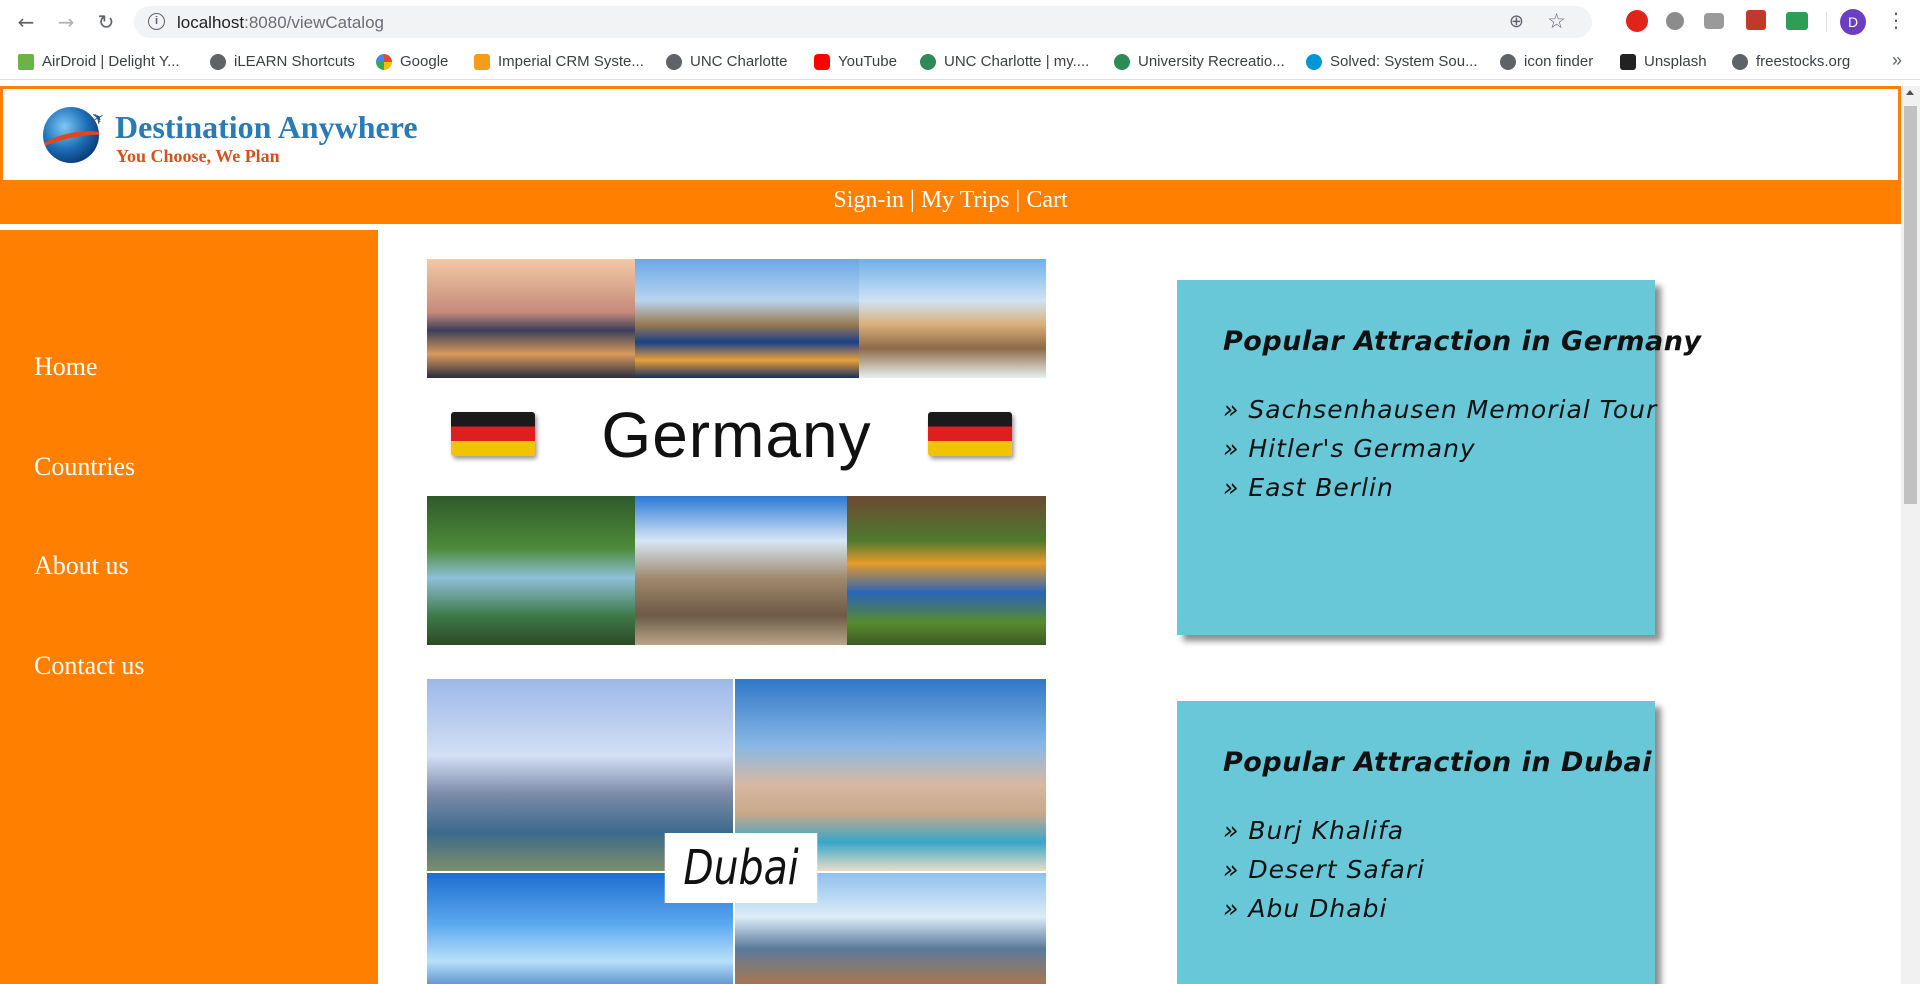 Image resolution: width=1920 pixels, height=984 pixels. I want to click on bookmark-item: icon finder, so click(1546, 61).